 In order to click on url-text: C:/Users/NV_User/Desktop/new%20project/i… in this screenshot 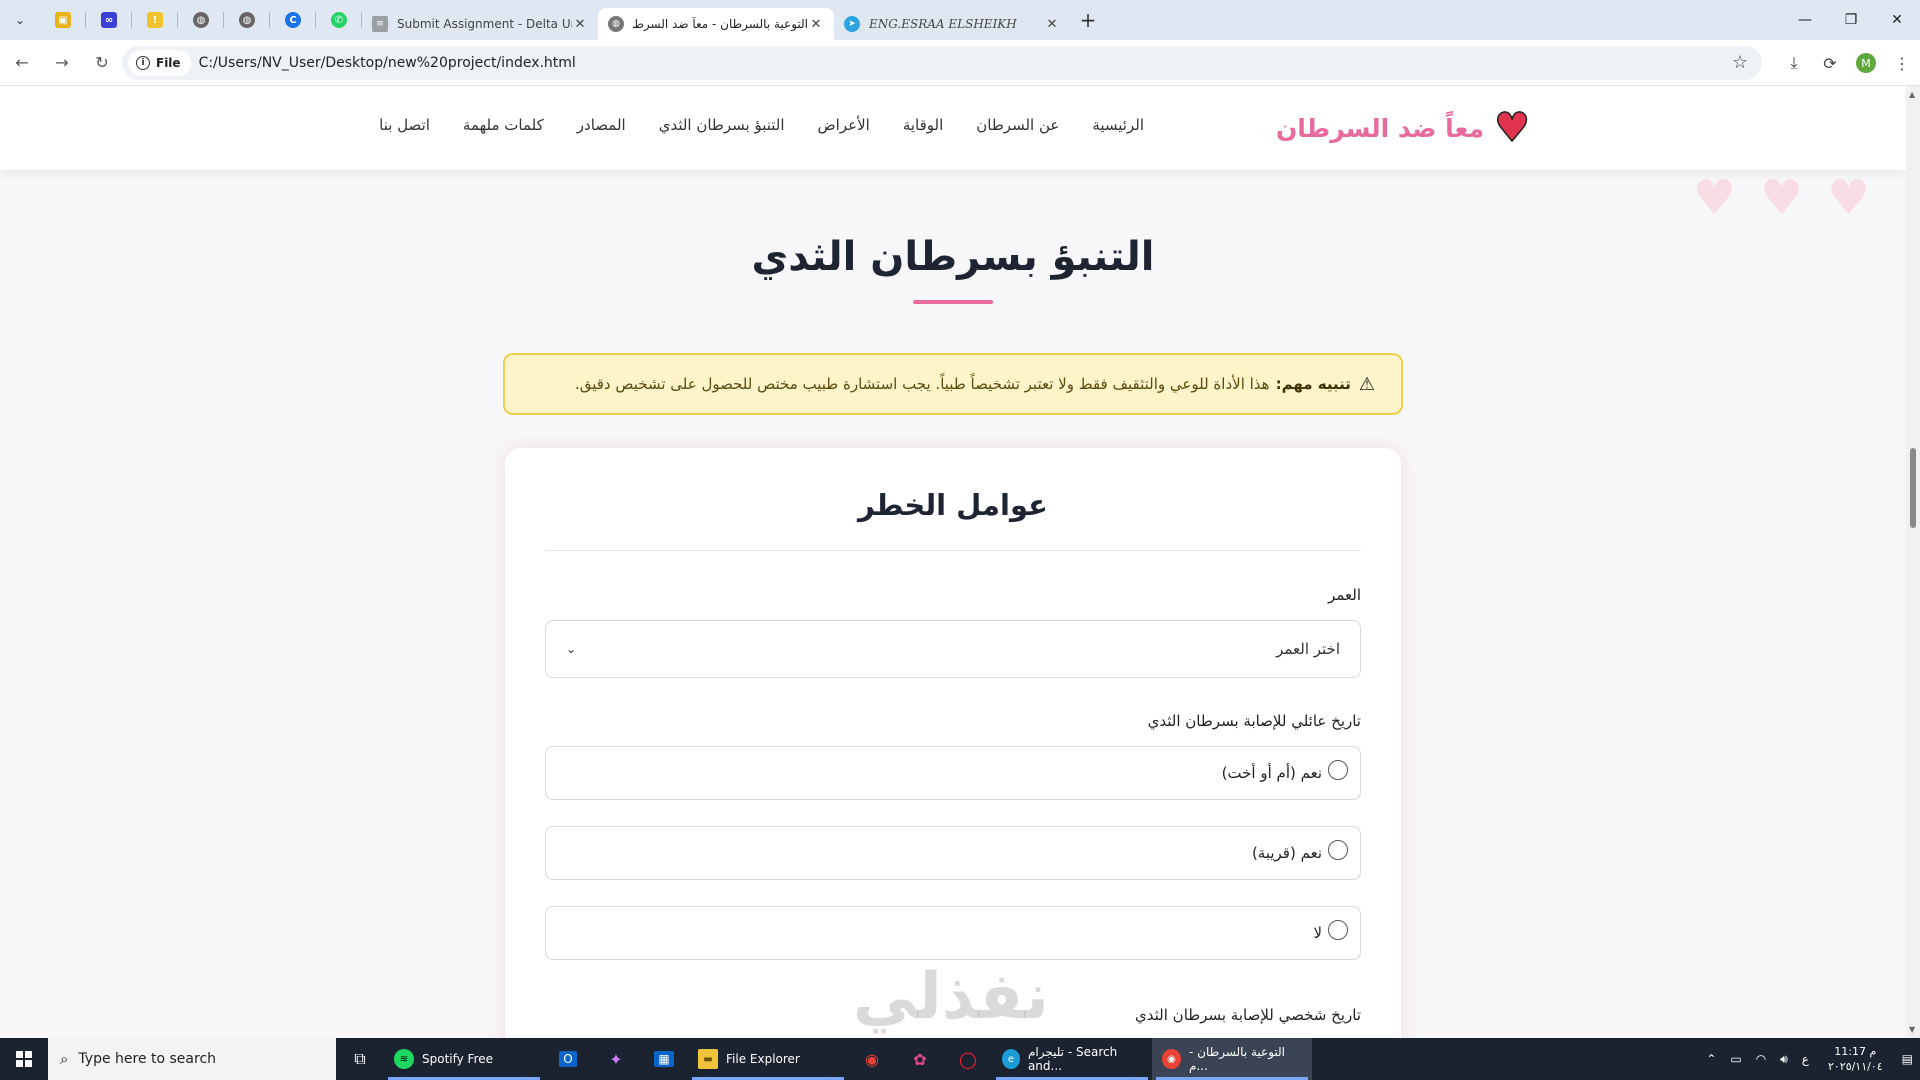, I will do `click(387, 63)`.